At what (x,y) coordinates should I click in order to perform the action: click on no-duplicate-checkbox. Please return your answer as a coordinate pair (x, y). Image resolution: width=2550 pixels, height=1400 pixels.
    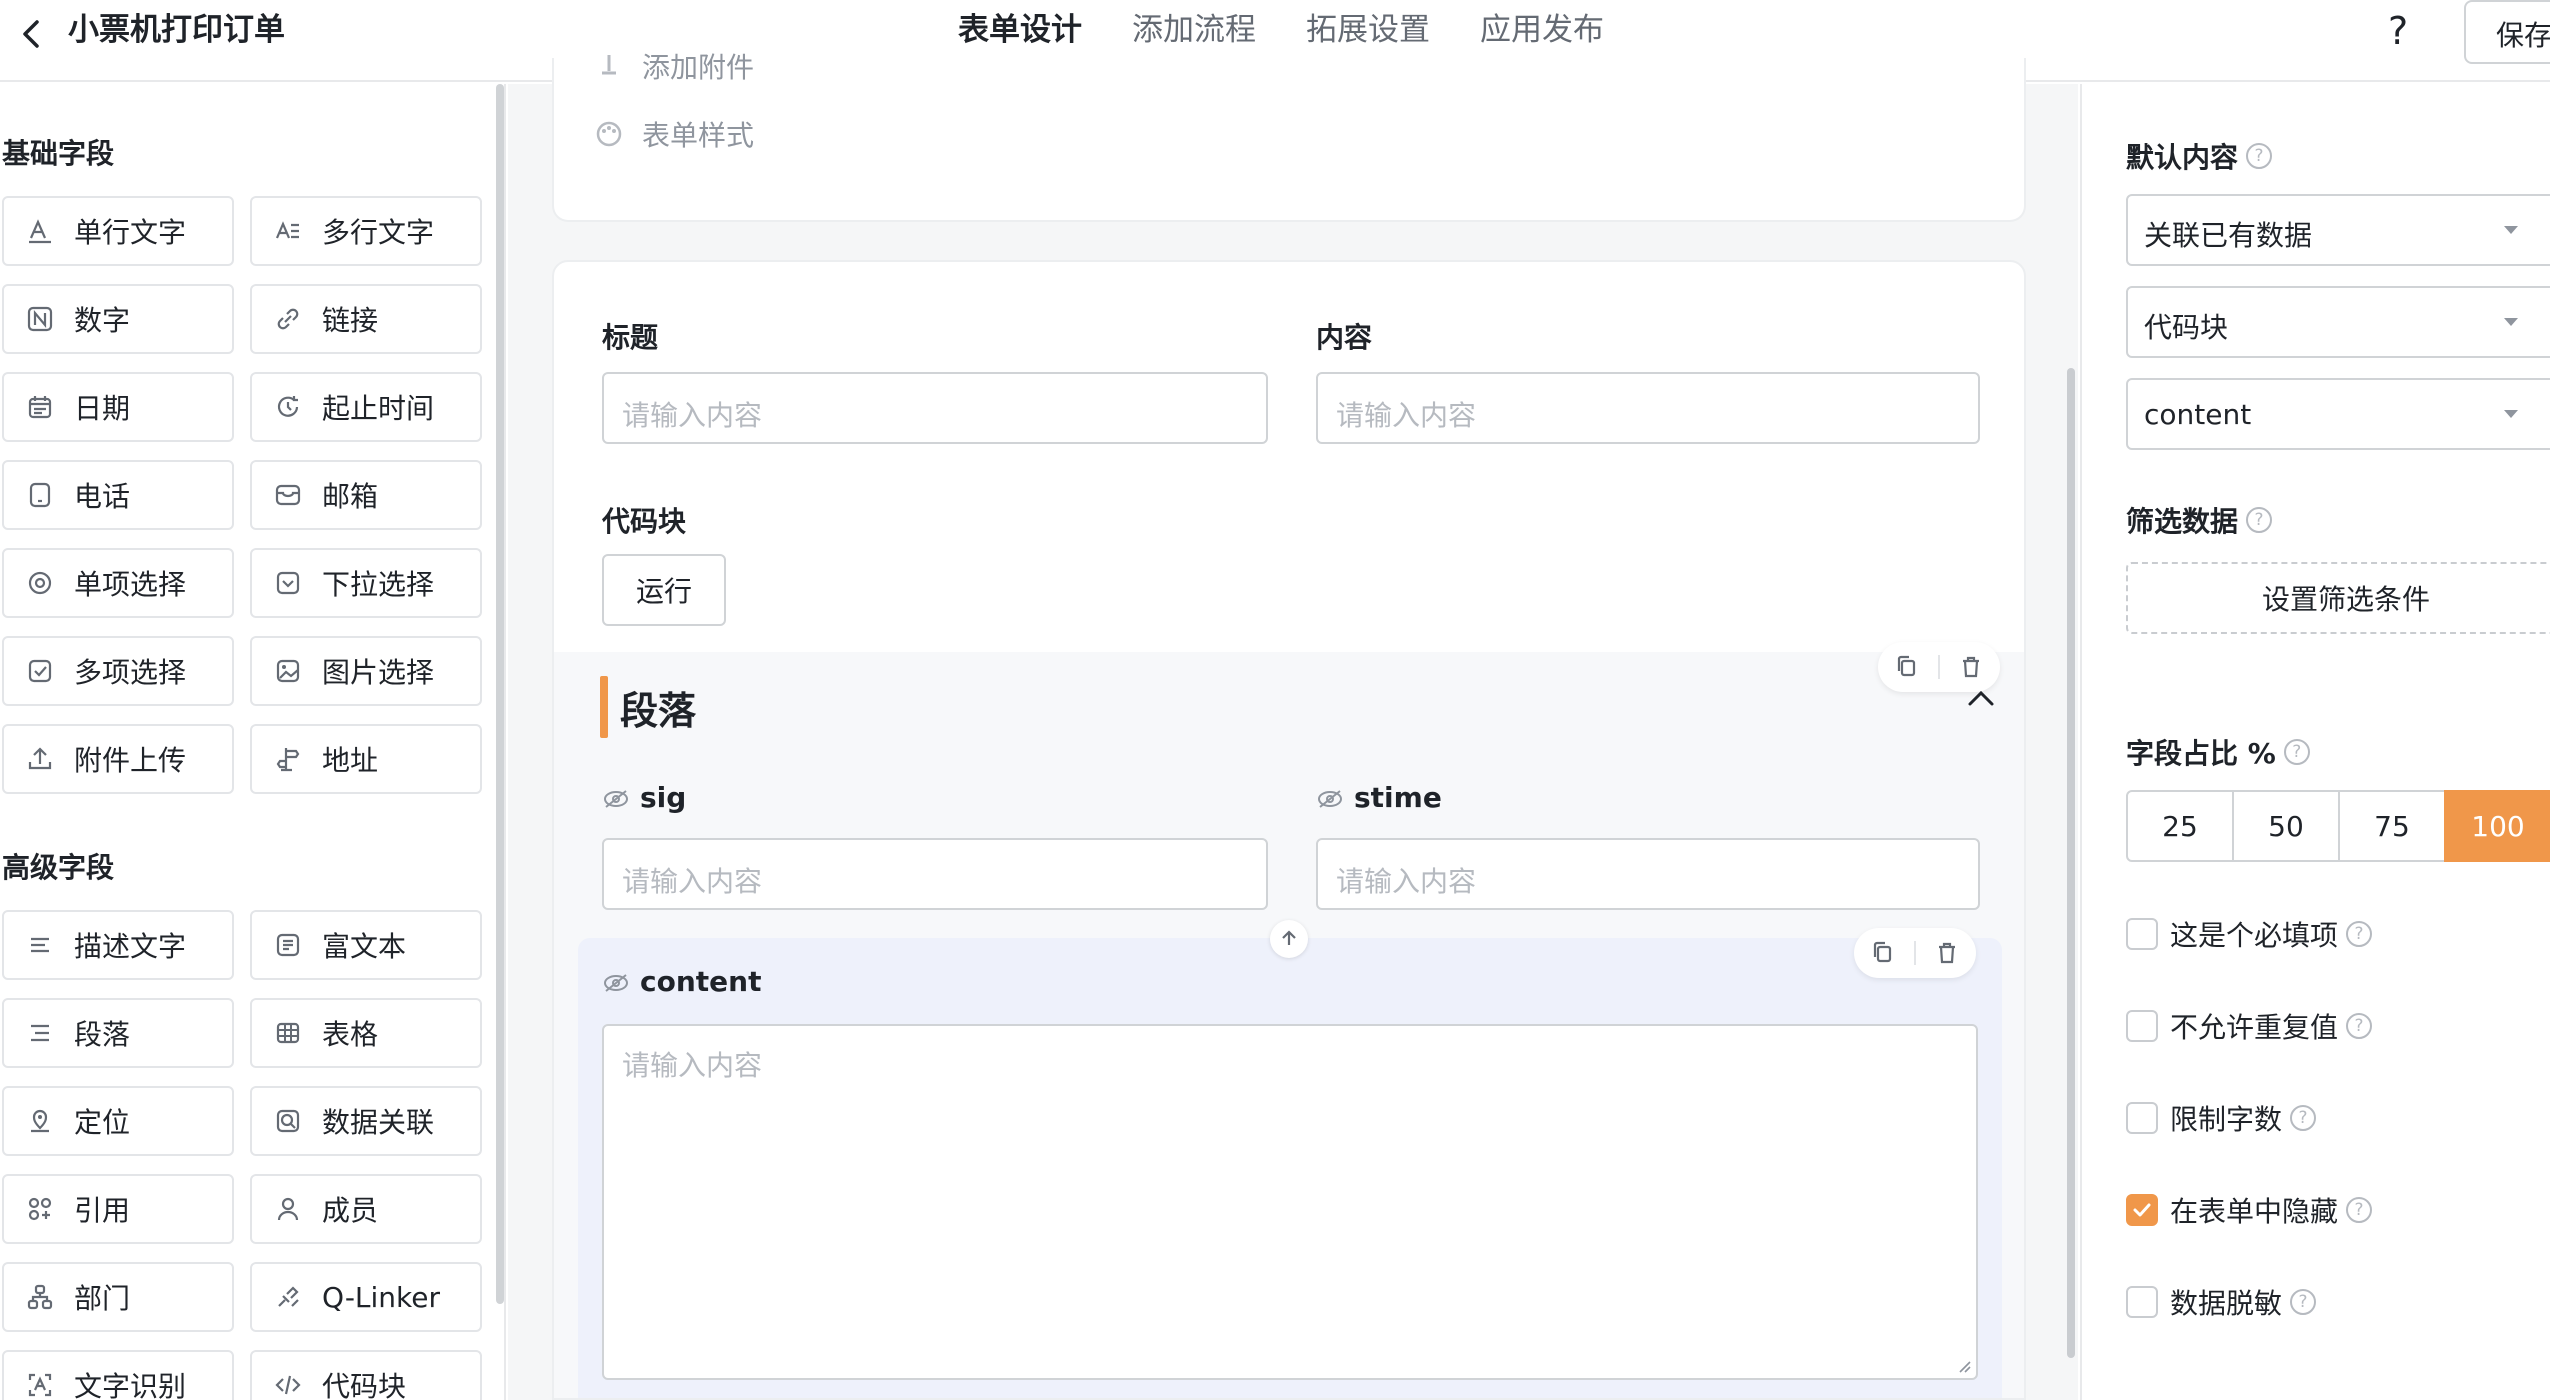
    Looking at the image, I should click on (2142, 1026).